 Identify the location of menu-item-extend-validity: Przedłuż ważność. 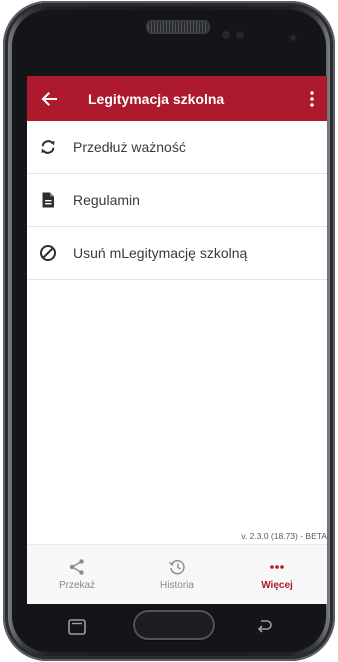
(177, 147).